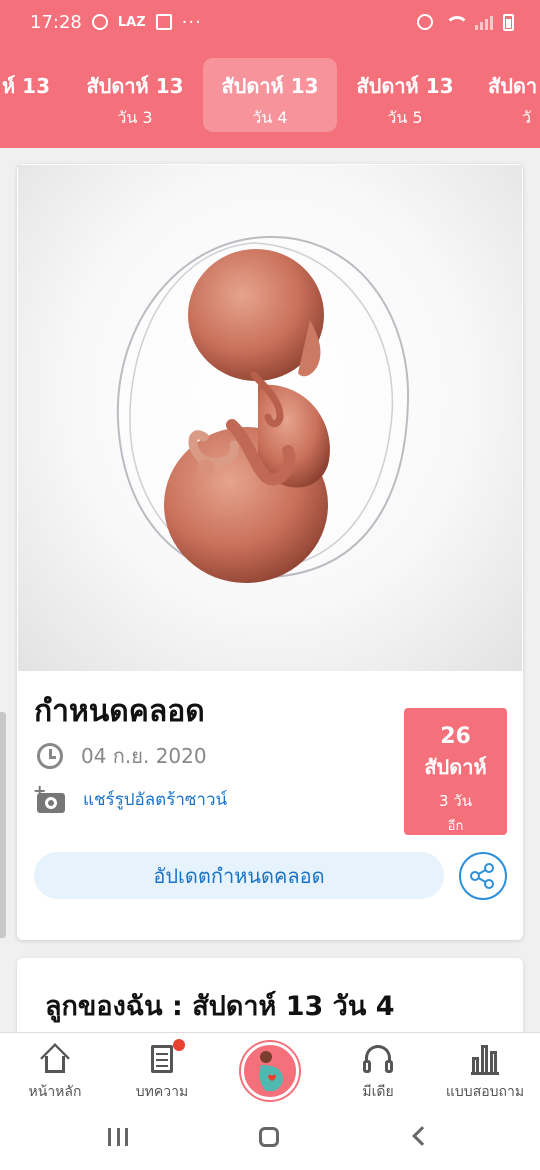 The height and width of the screenshot is (1170, 540). I want to click on signal-icon, so click(484, 22).